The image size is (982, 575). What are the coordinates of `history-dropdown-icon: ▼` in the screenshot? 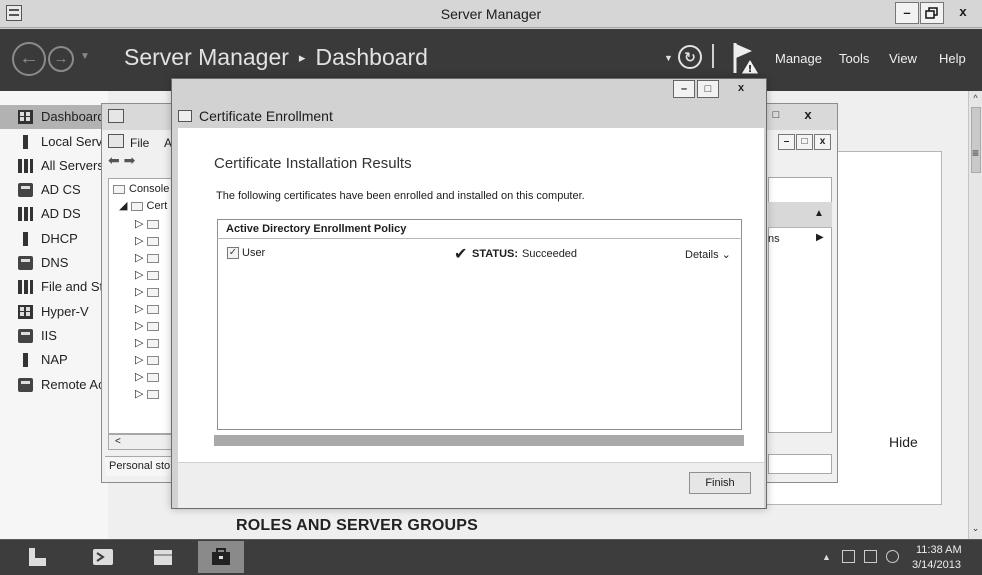 It's located at (85, 56).